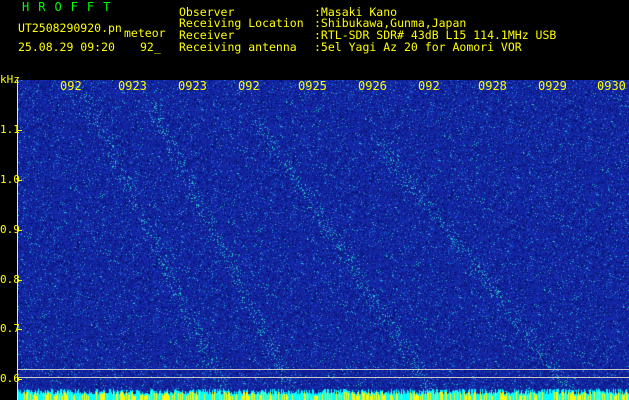 The width and height of the screenshot is (629, 400). Describe the element at coordinates (492, 86) in the screenshot. I see `x-tick-label: 0928` at that location.